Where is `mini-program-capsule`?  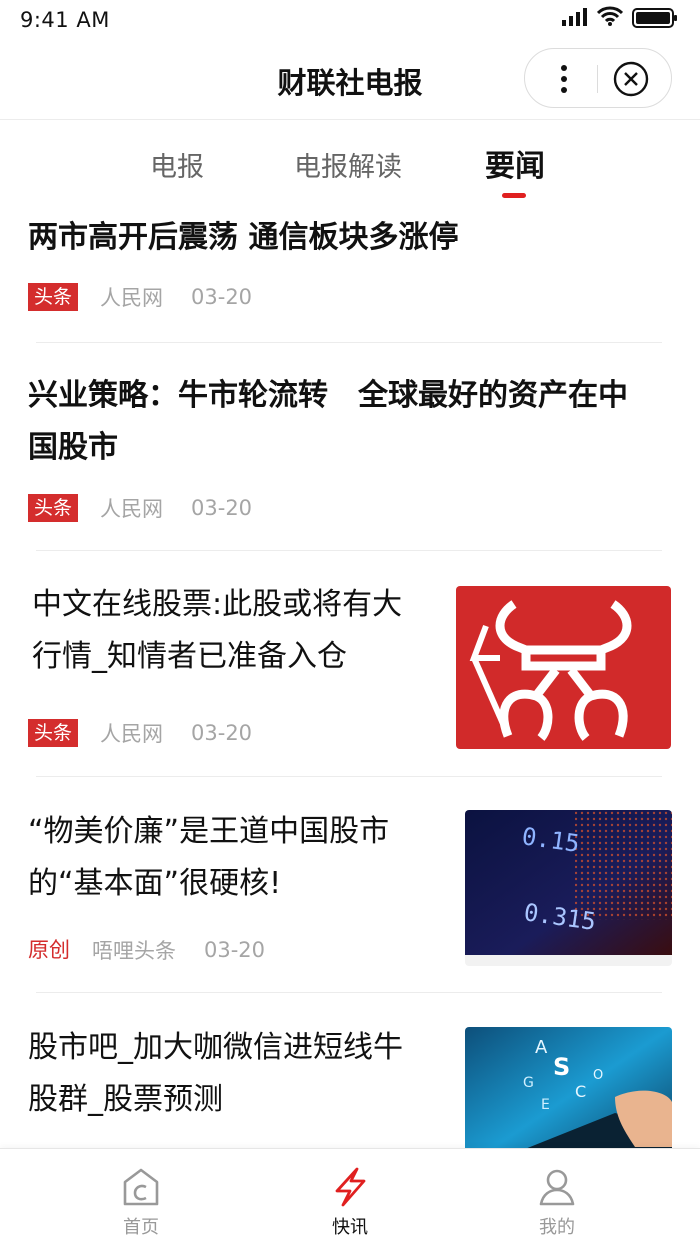 mini-program-capsule is located at coordinates (598, 78).